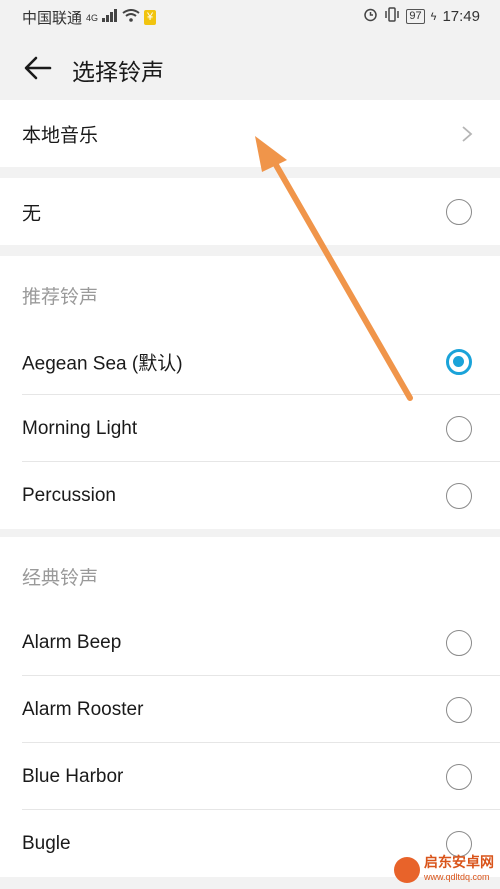 The height and width of the screenshot is (889, 500). Describe the element at coordinates (392, 16) in the screenshot. I see `vibrate-icon` at that location.